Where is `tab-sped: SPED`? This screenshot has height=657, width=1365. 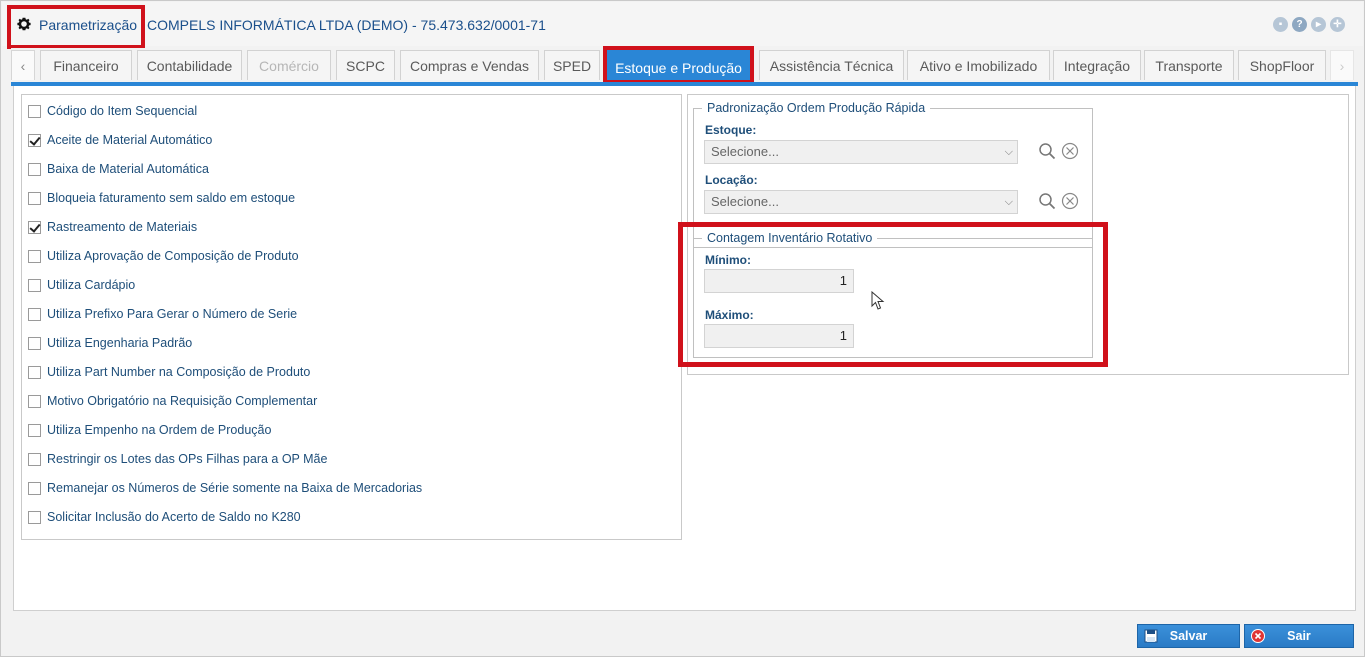 tab-sped: SPED is located at coordinates (572, 65).